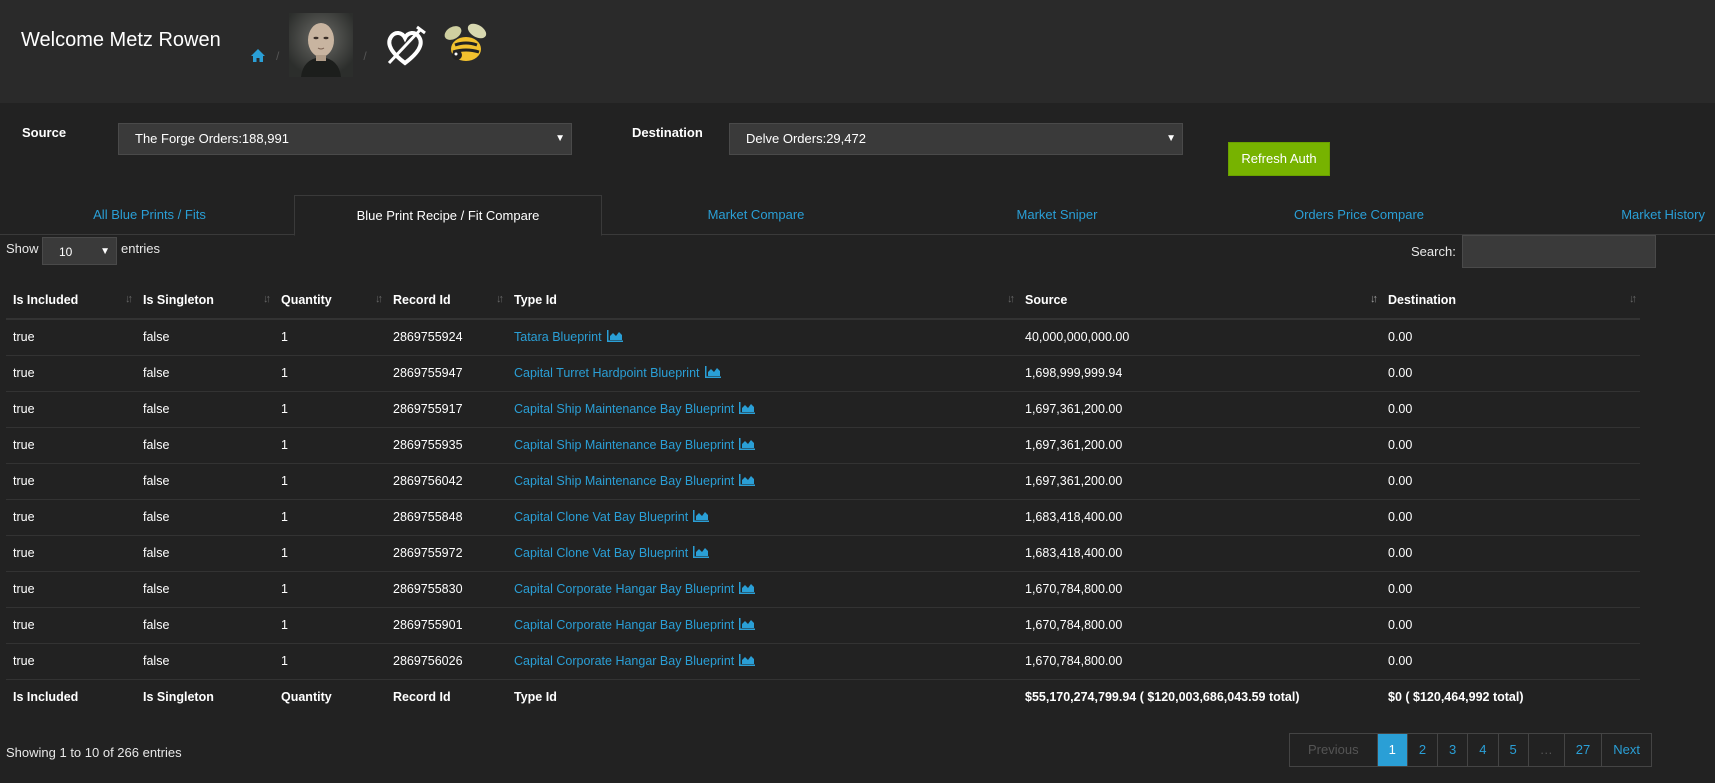  Describe the element at coordinates (1199, 445) in the screenshot. I see `table-cell: 1,697,361,200.00` at that location.